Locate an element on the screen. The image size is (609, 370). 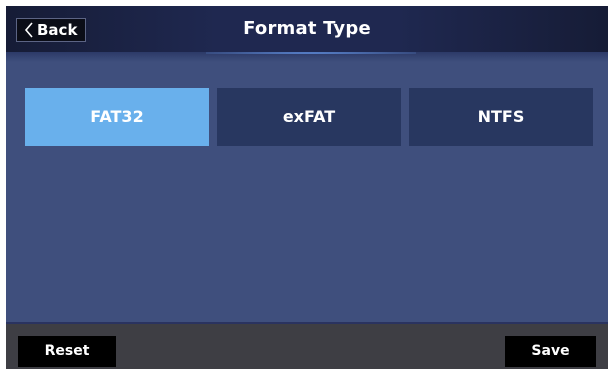
save-button: Save is located at coordinates (550, 351).